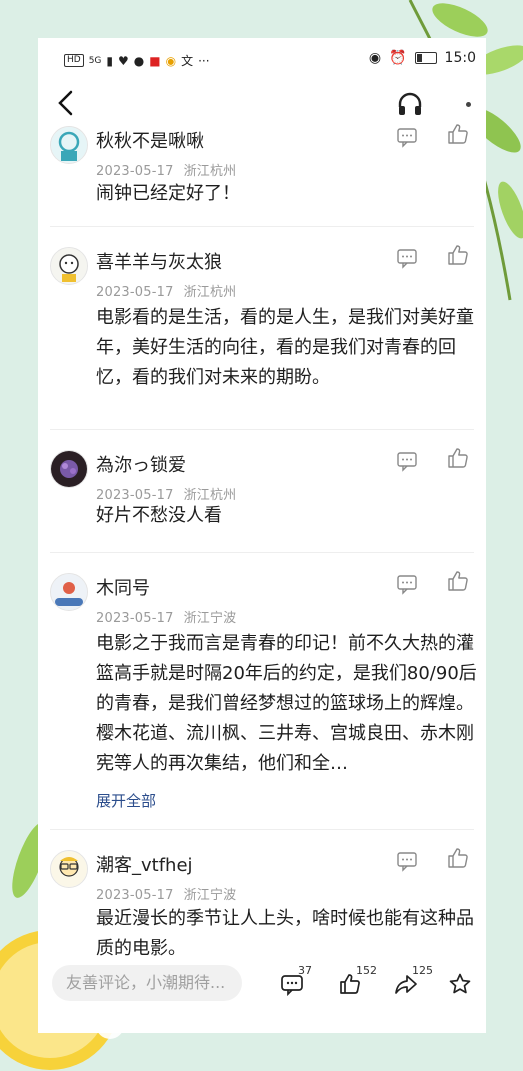  I want to click on eye-icon: ◉, so click(375, 58).